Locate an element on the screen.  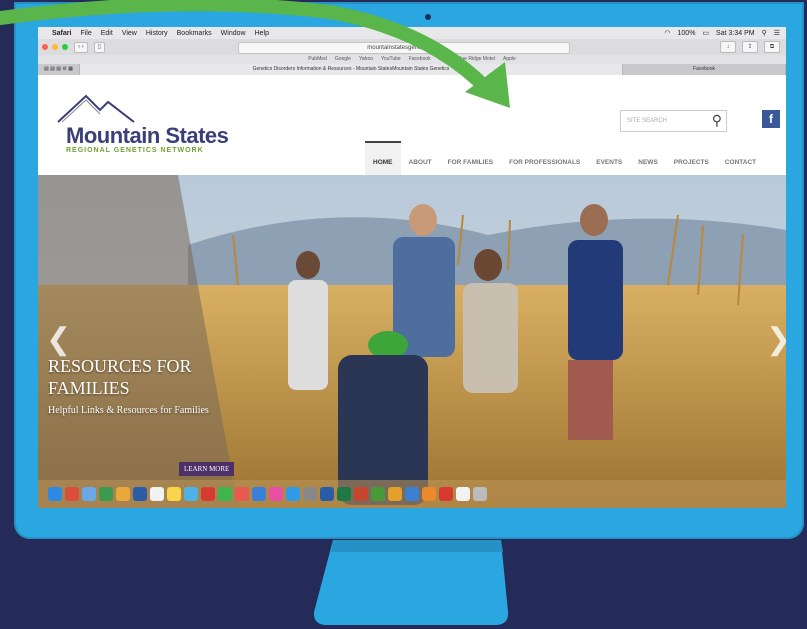
spotlight-icon: ⚲ is located at coordinates (764, 33).